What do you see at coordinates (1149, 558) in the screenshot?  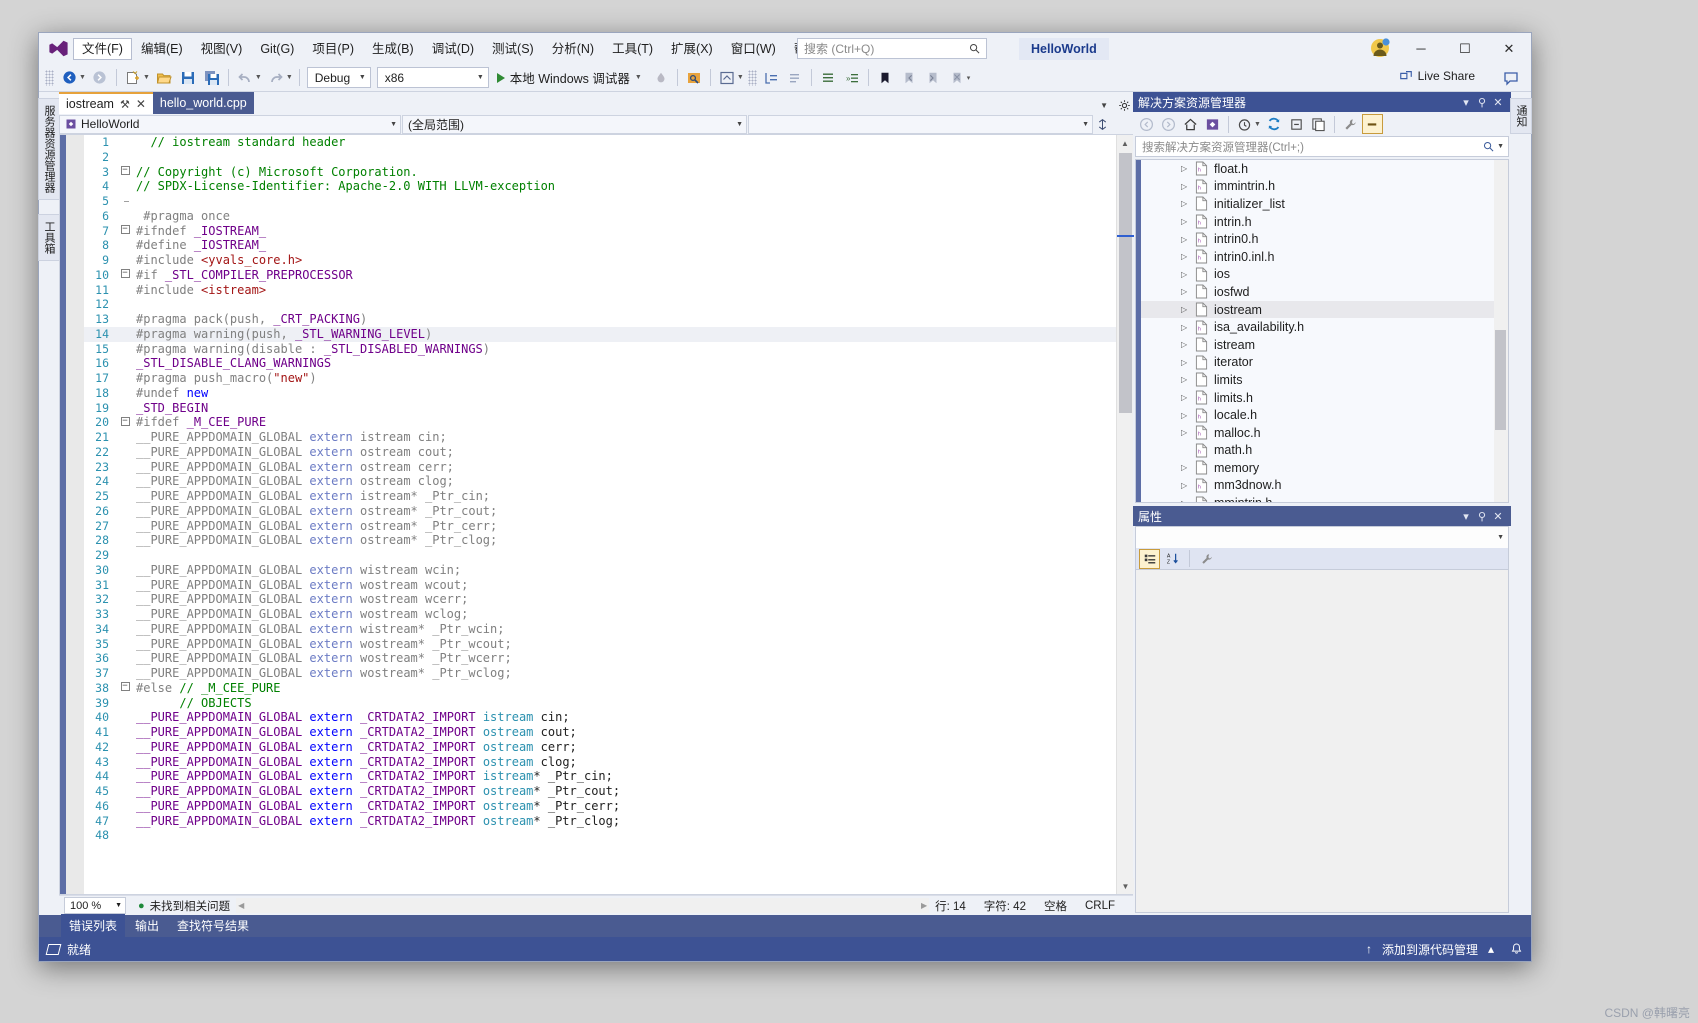 I see `categorized-view-button` at bounding box center [1149, 558].